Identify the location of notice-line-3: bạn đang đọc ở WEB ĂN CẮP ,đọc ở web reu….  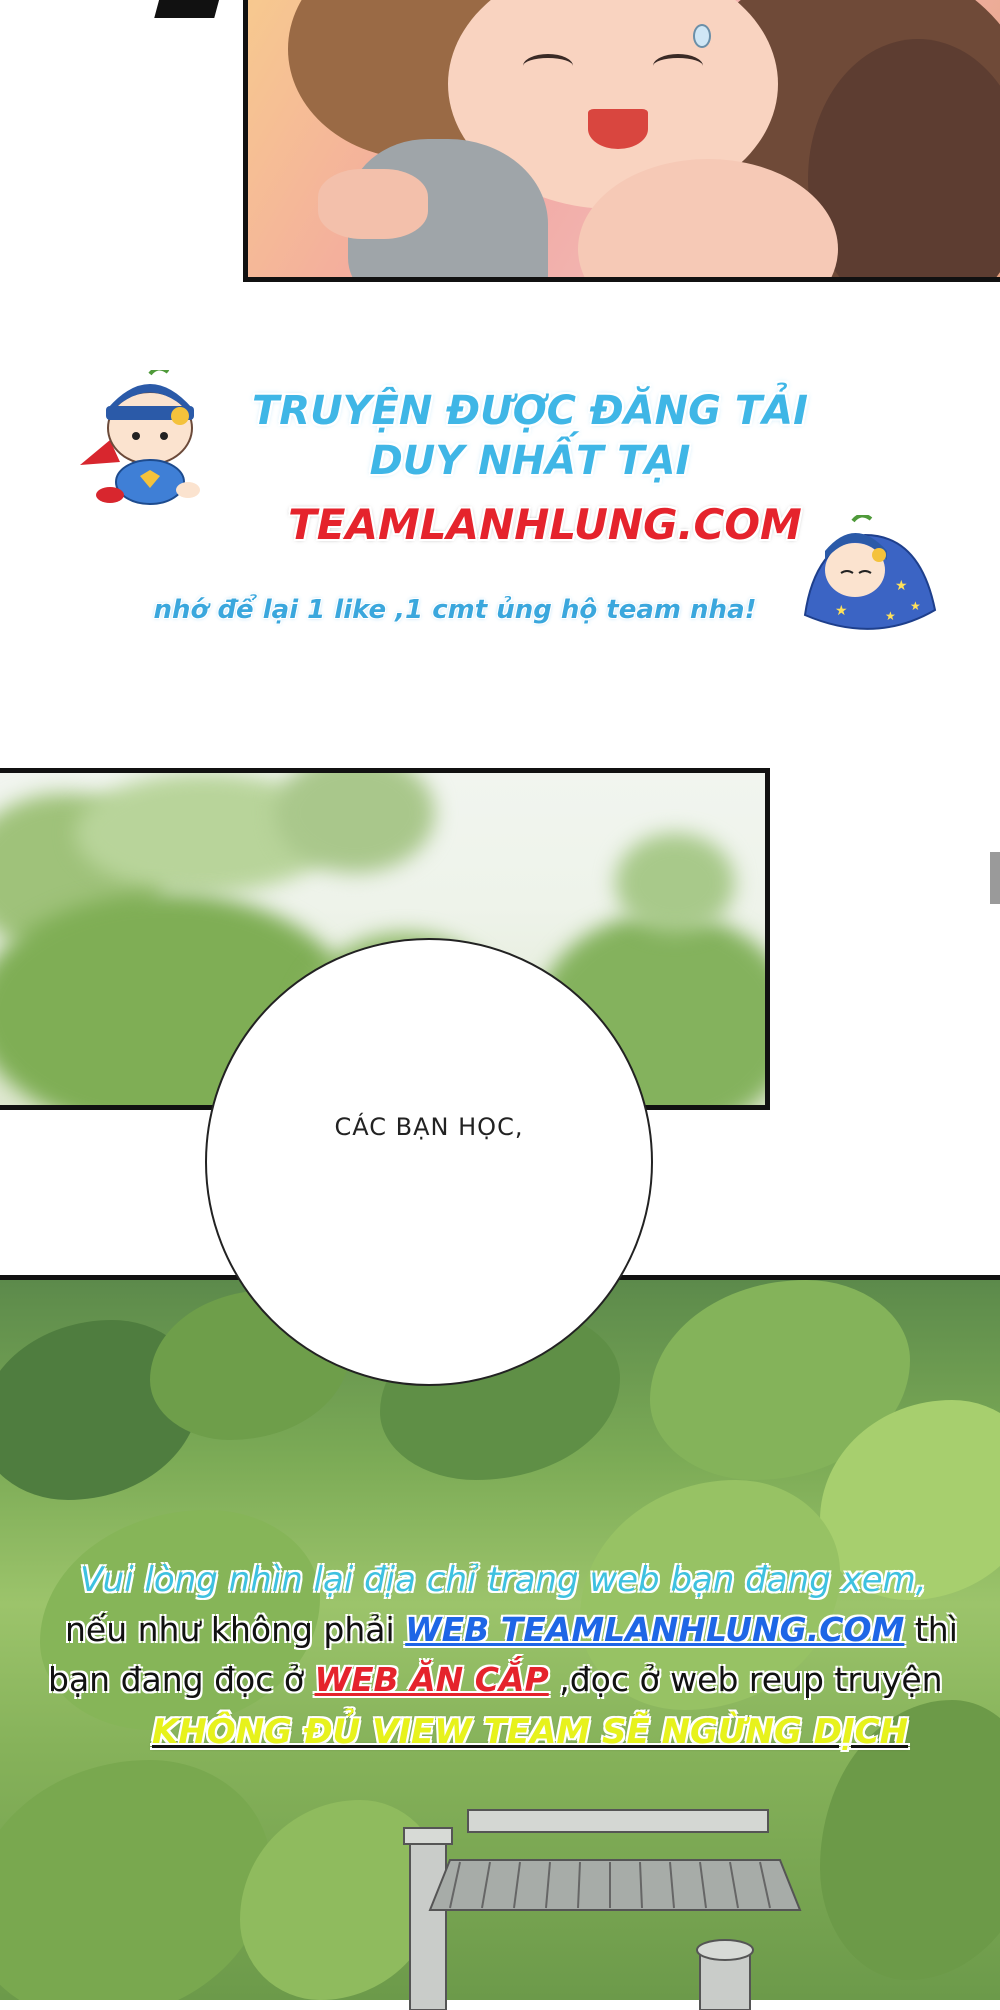
(495, 1679).